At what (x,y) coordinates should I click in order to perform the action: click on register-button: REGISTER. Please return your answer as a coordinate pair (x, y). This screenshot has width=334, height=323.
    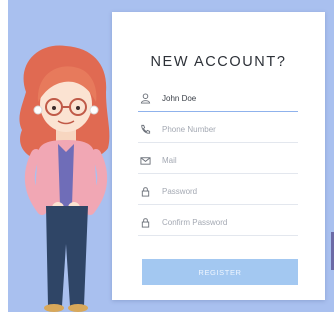
    Looking at the image, I should click on (220, 272).